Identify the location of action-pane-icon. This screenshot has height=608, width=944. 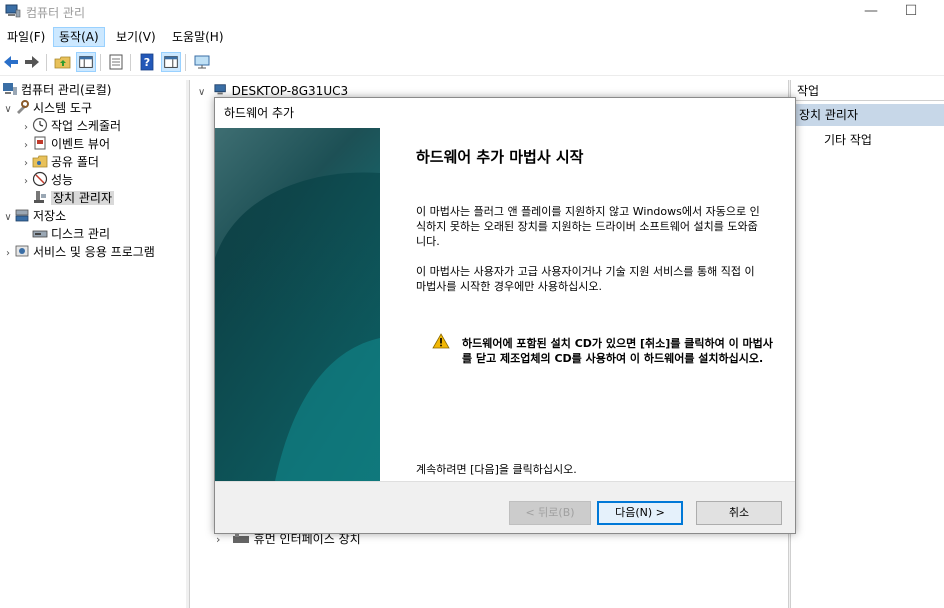
(171, 62).